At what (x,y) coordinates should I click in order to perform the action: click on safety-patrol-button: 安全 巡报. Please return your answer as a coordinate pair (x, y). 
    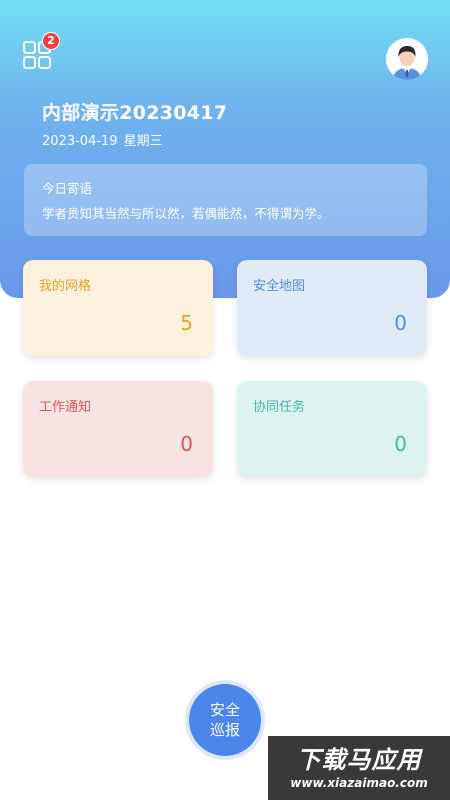
    Looking at the image, I should click on (225, 720).